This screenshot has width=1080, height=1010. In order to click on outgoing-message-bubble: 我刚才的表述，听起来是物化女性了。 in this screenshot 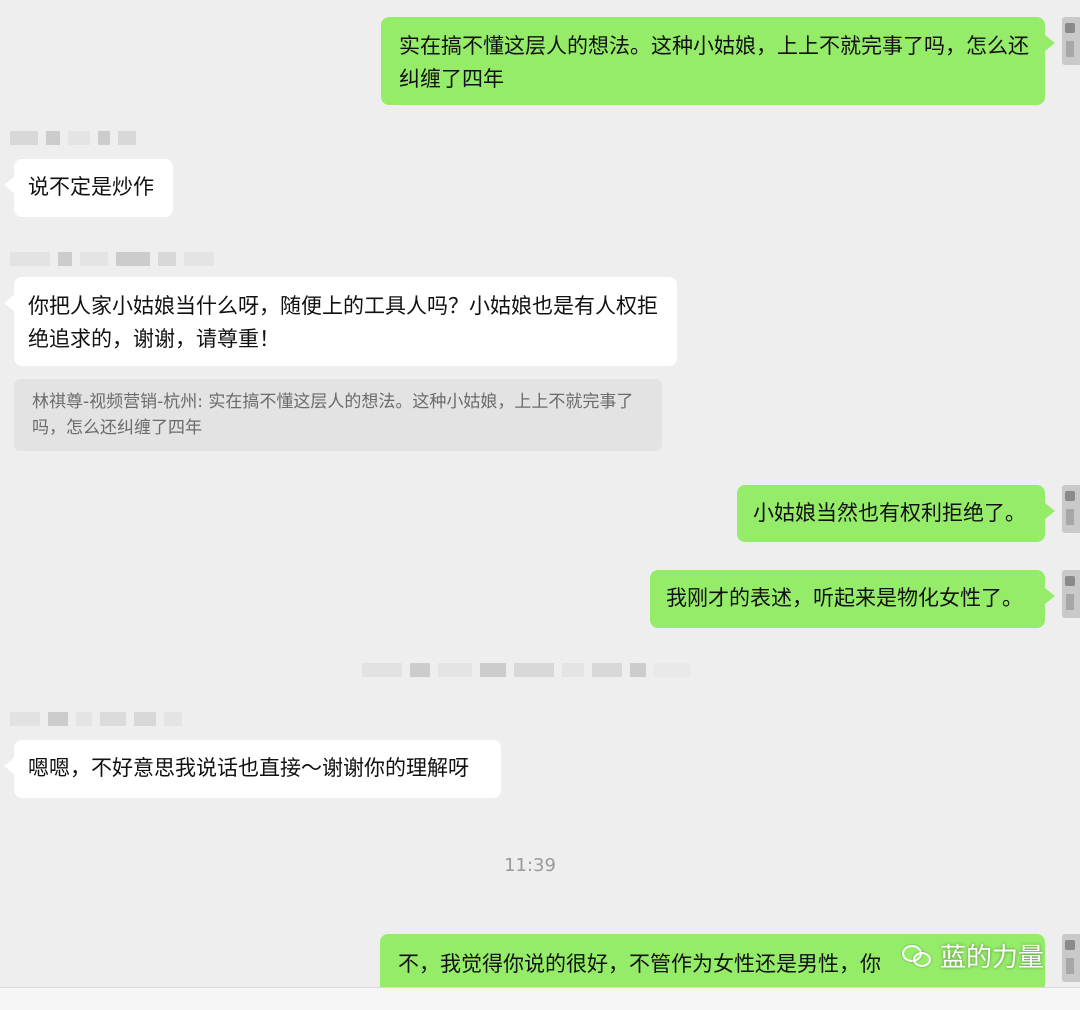, I will do `click(852, 599)`.